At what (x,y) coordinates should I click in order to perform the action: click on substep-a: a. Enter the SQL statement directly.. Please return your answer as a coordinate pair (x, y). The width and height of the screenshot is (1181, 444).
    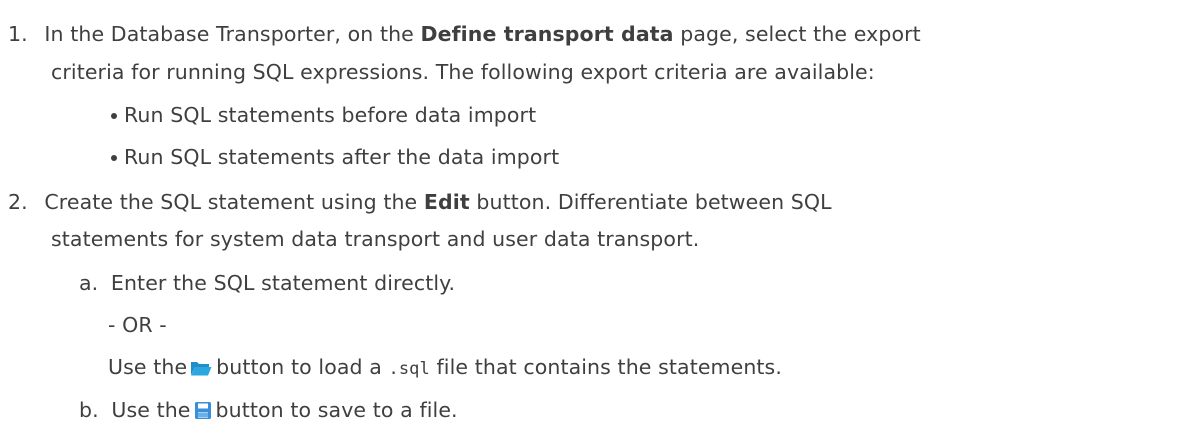
    Looking at the image, I should click on (267, 283).